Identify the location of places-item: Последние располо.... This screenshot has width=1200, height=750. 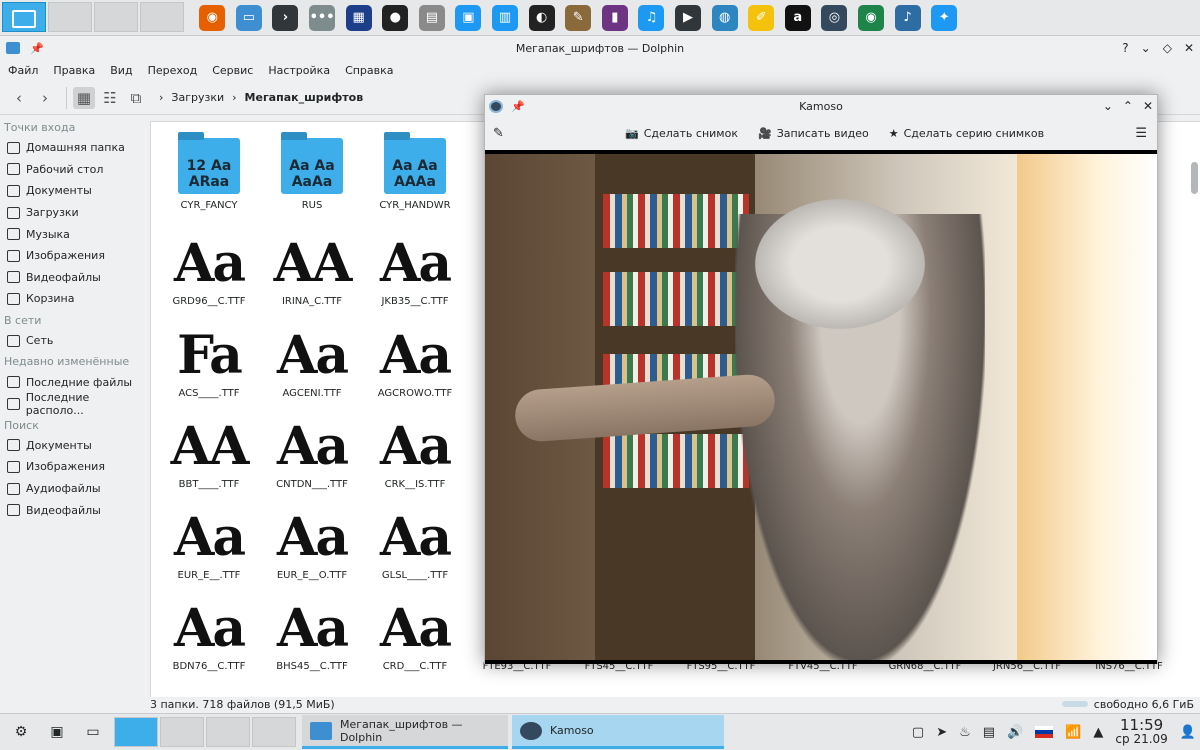
(74, 404).